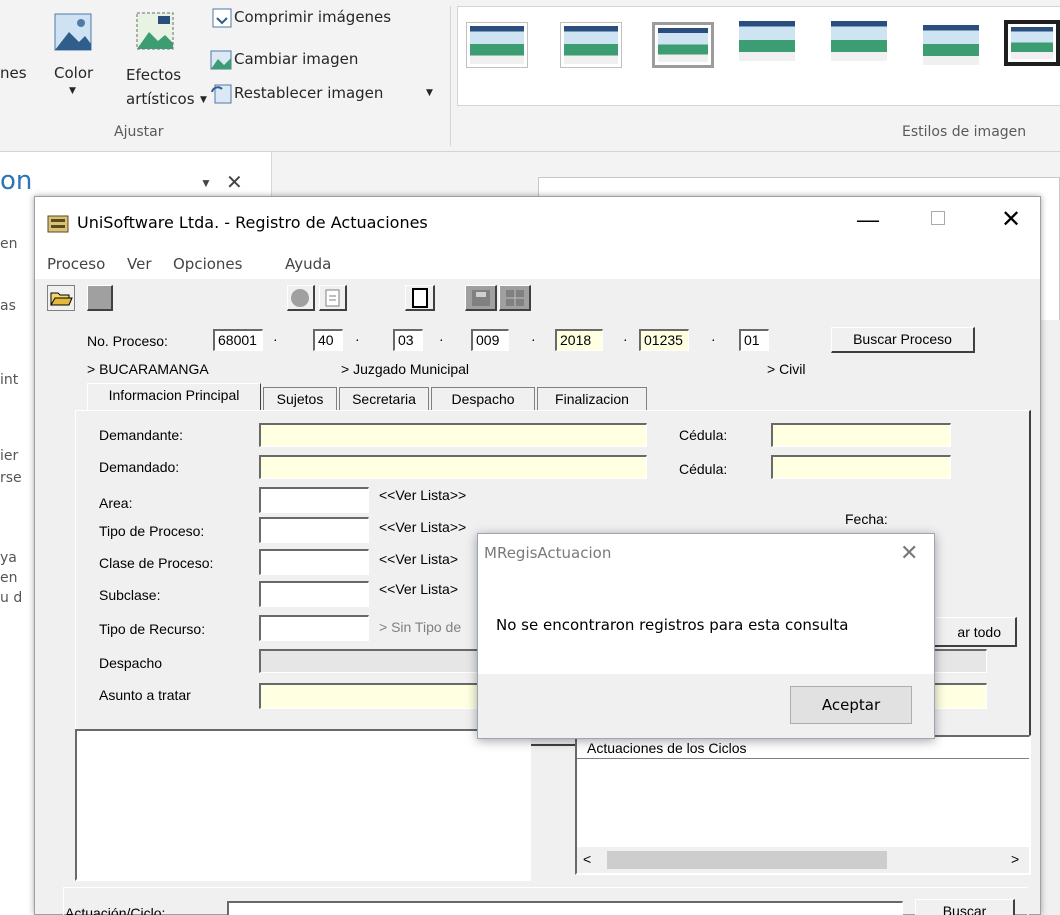  Describe the element at coordinates (130, 595) in the screenshot. I see `subclase-label: Subclase:` at that location.